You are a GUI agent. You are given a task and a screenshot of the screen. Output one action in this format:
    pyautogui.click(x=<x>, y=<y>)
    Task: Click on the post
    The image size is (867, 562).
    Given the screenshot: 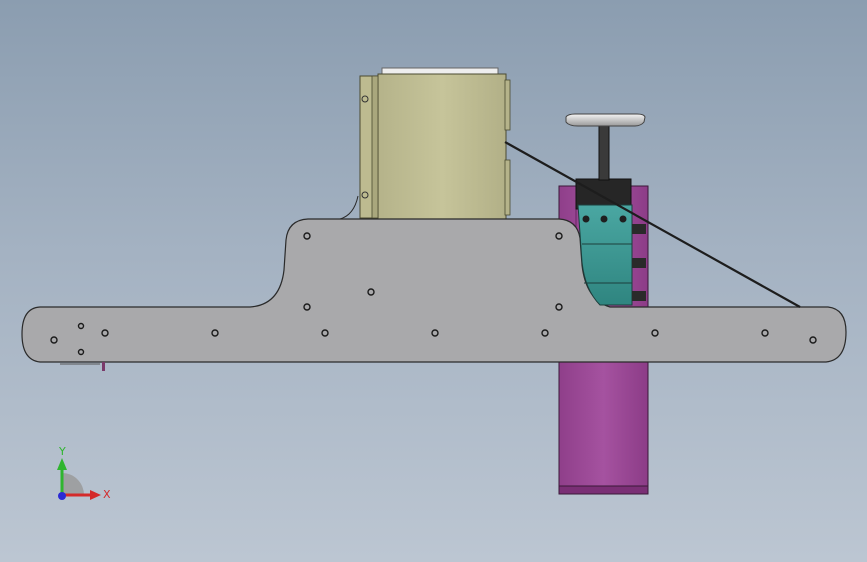 What is the action you would take?
    pyautogui.click(x=604, y=152)
    